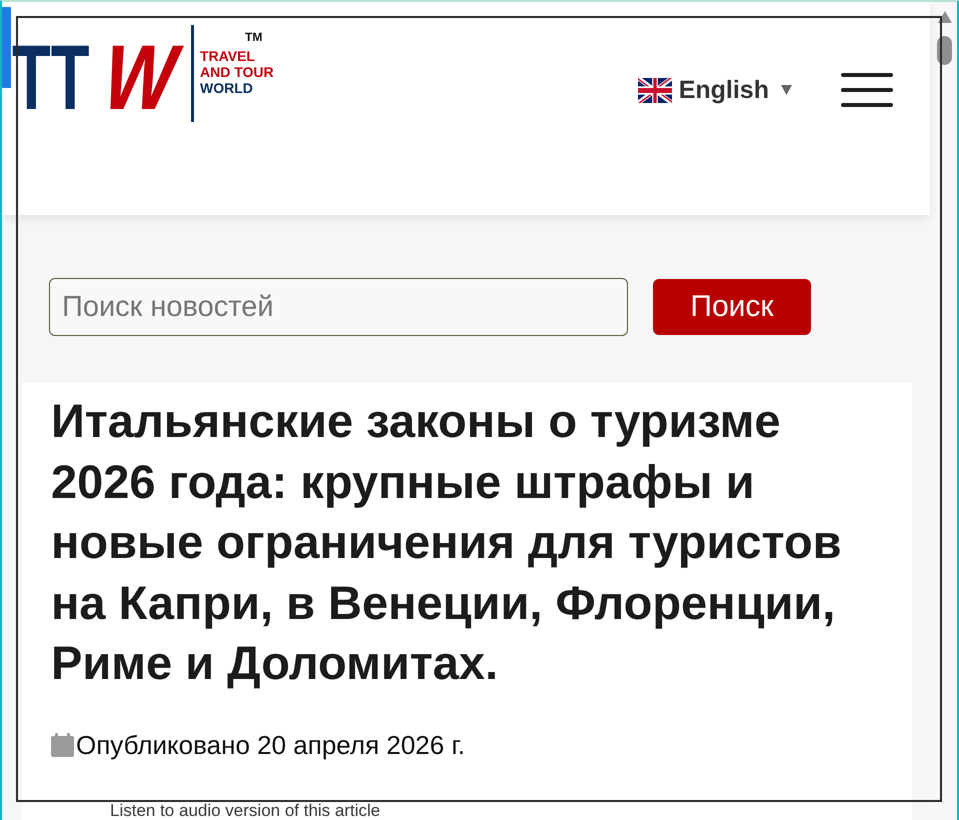 The image size is (959, 820). I want to click on logo-tagline: WORLD, so click(227, 88).